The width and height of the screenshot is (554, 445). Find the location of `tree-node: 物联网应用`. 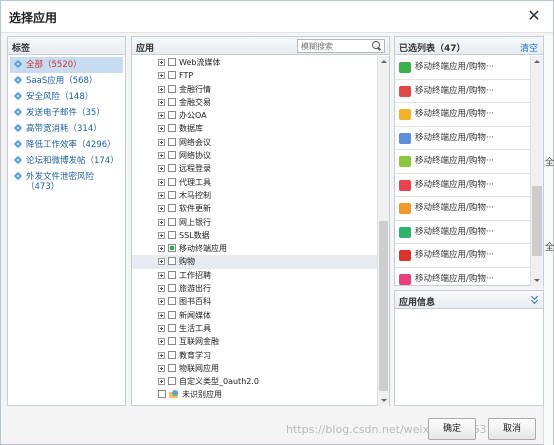

tree-node: 物联网应用 is located at coordinates (254, 368).